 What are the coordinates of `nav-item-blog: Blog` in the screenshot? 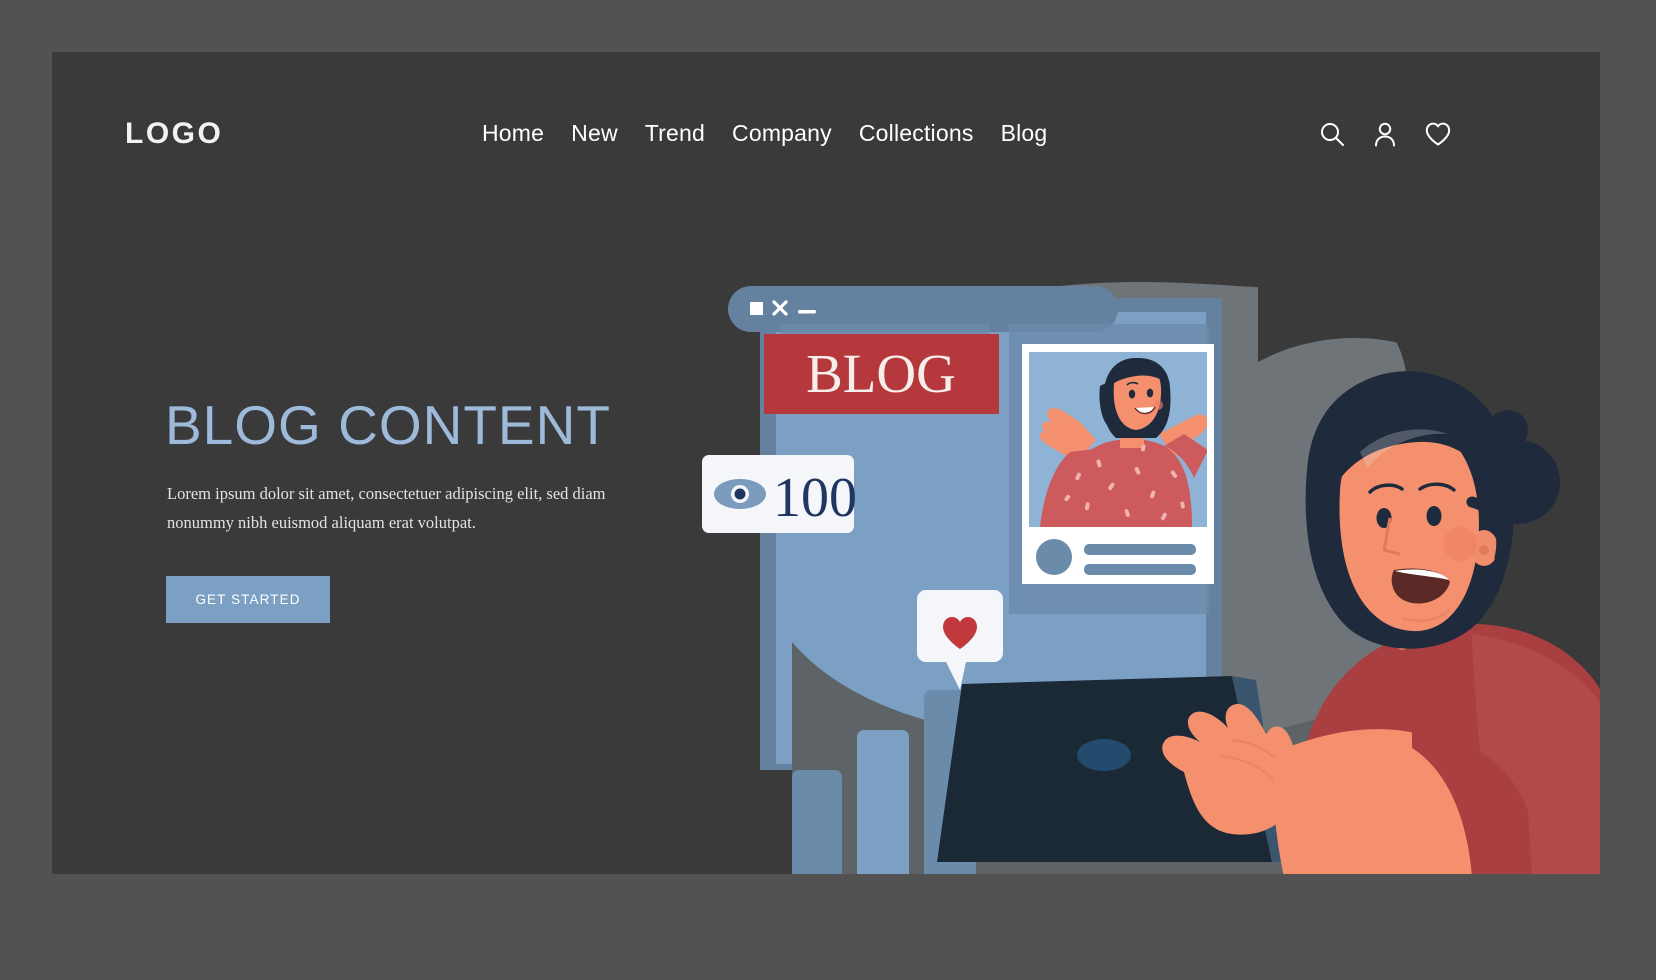 It's located at (1024, 133).